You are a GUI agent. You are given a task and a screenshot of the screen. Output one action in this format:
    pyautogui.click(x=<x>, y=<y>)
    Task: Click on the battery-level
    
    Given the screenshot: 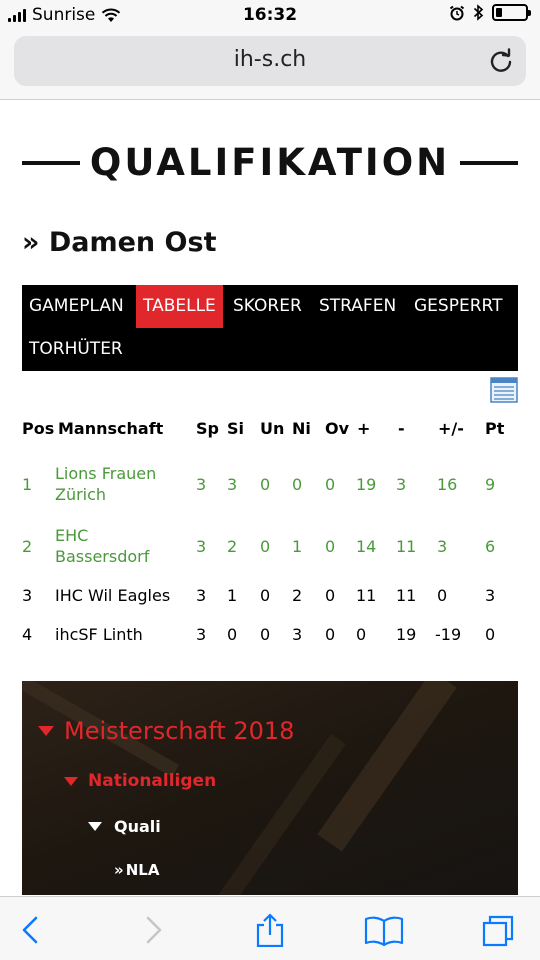 What is the action you would take?
    pyautogui.click(x=499, y=12)
    